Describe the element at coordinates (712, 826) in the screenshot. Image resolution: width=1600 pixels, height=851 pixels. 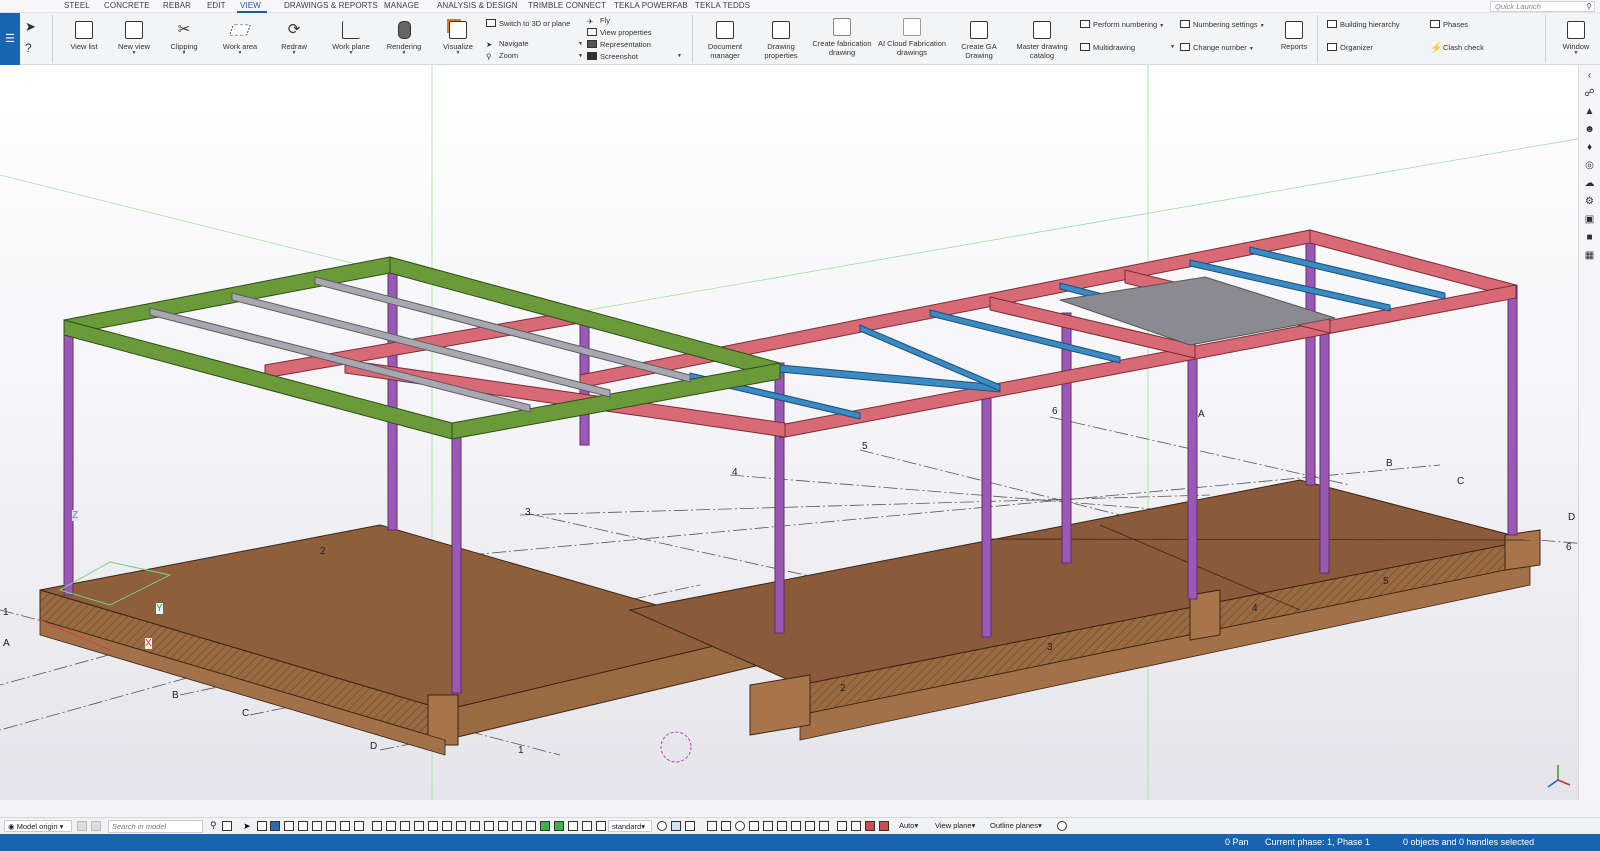
I see `cross-select-icon` at that location.